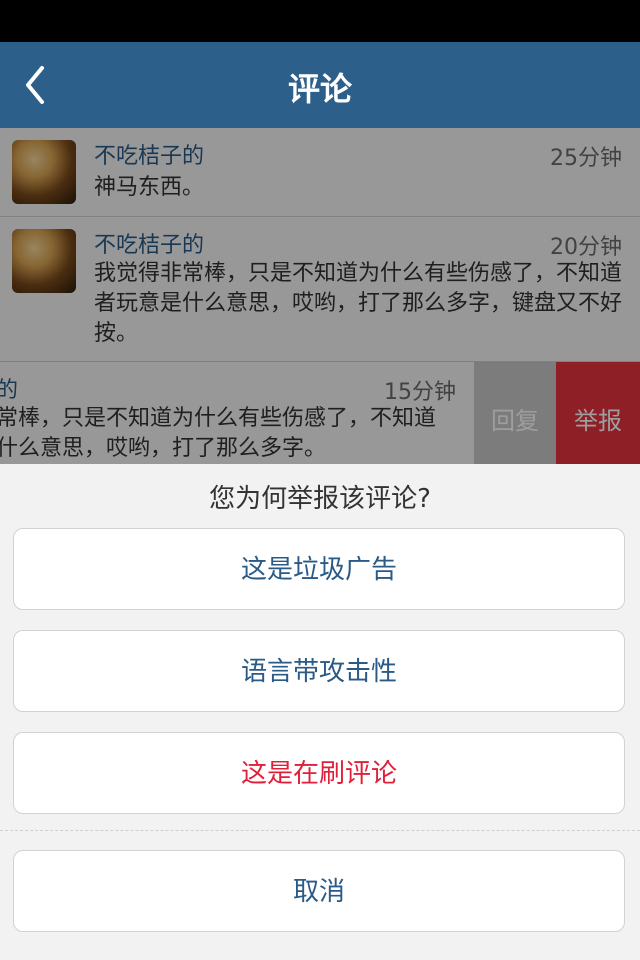  Describe the element at coordinates (320, 830) in the screenshot. I see `divider` at that location.